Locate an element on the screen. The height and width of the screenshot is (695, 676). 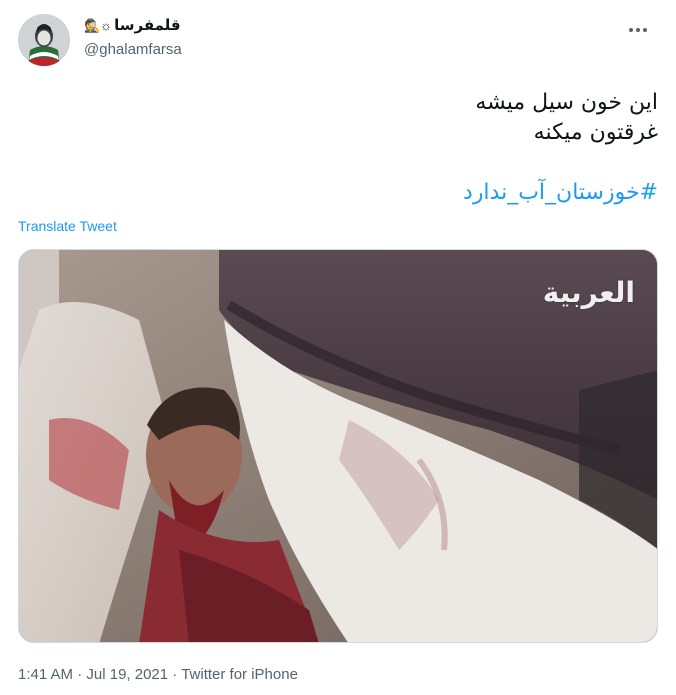
display-name: 🕵☼ قلمفرسا is located at coordinates (133, 26).